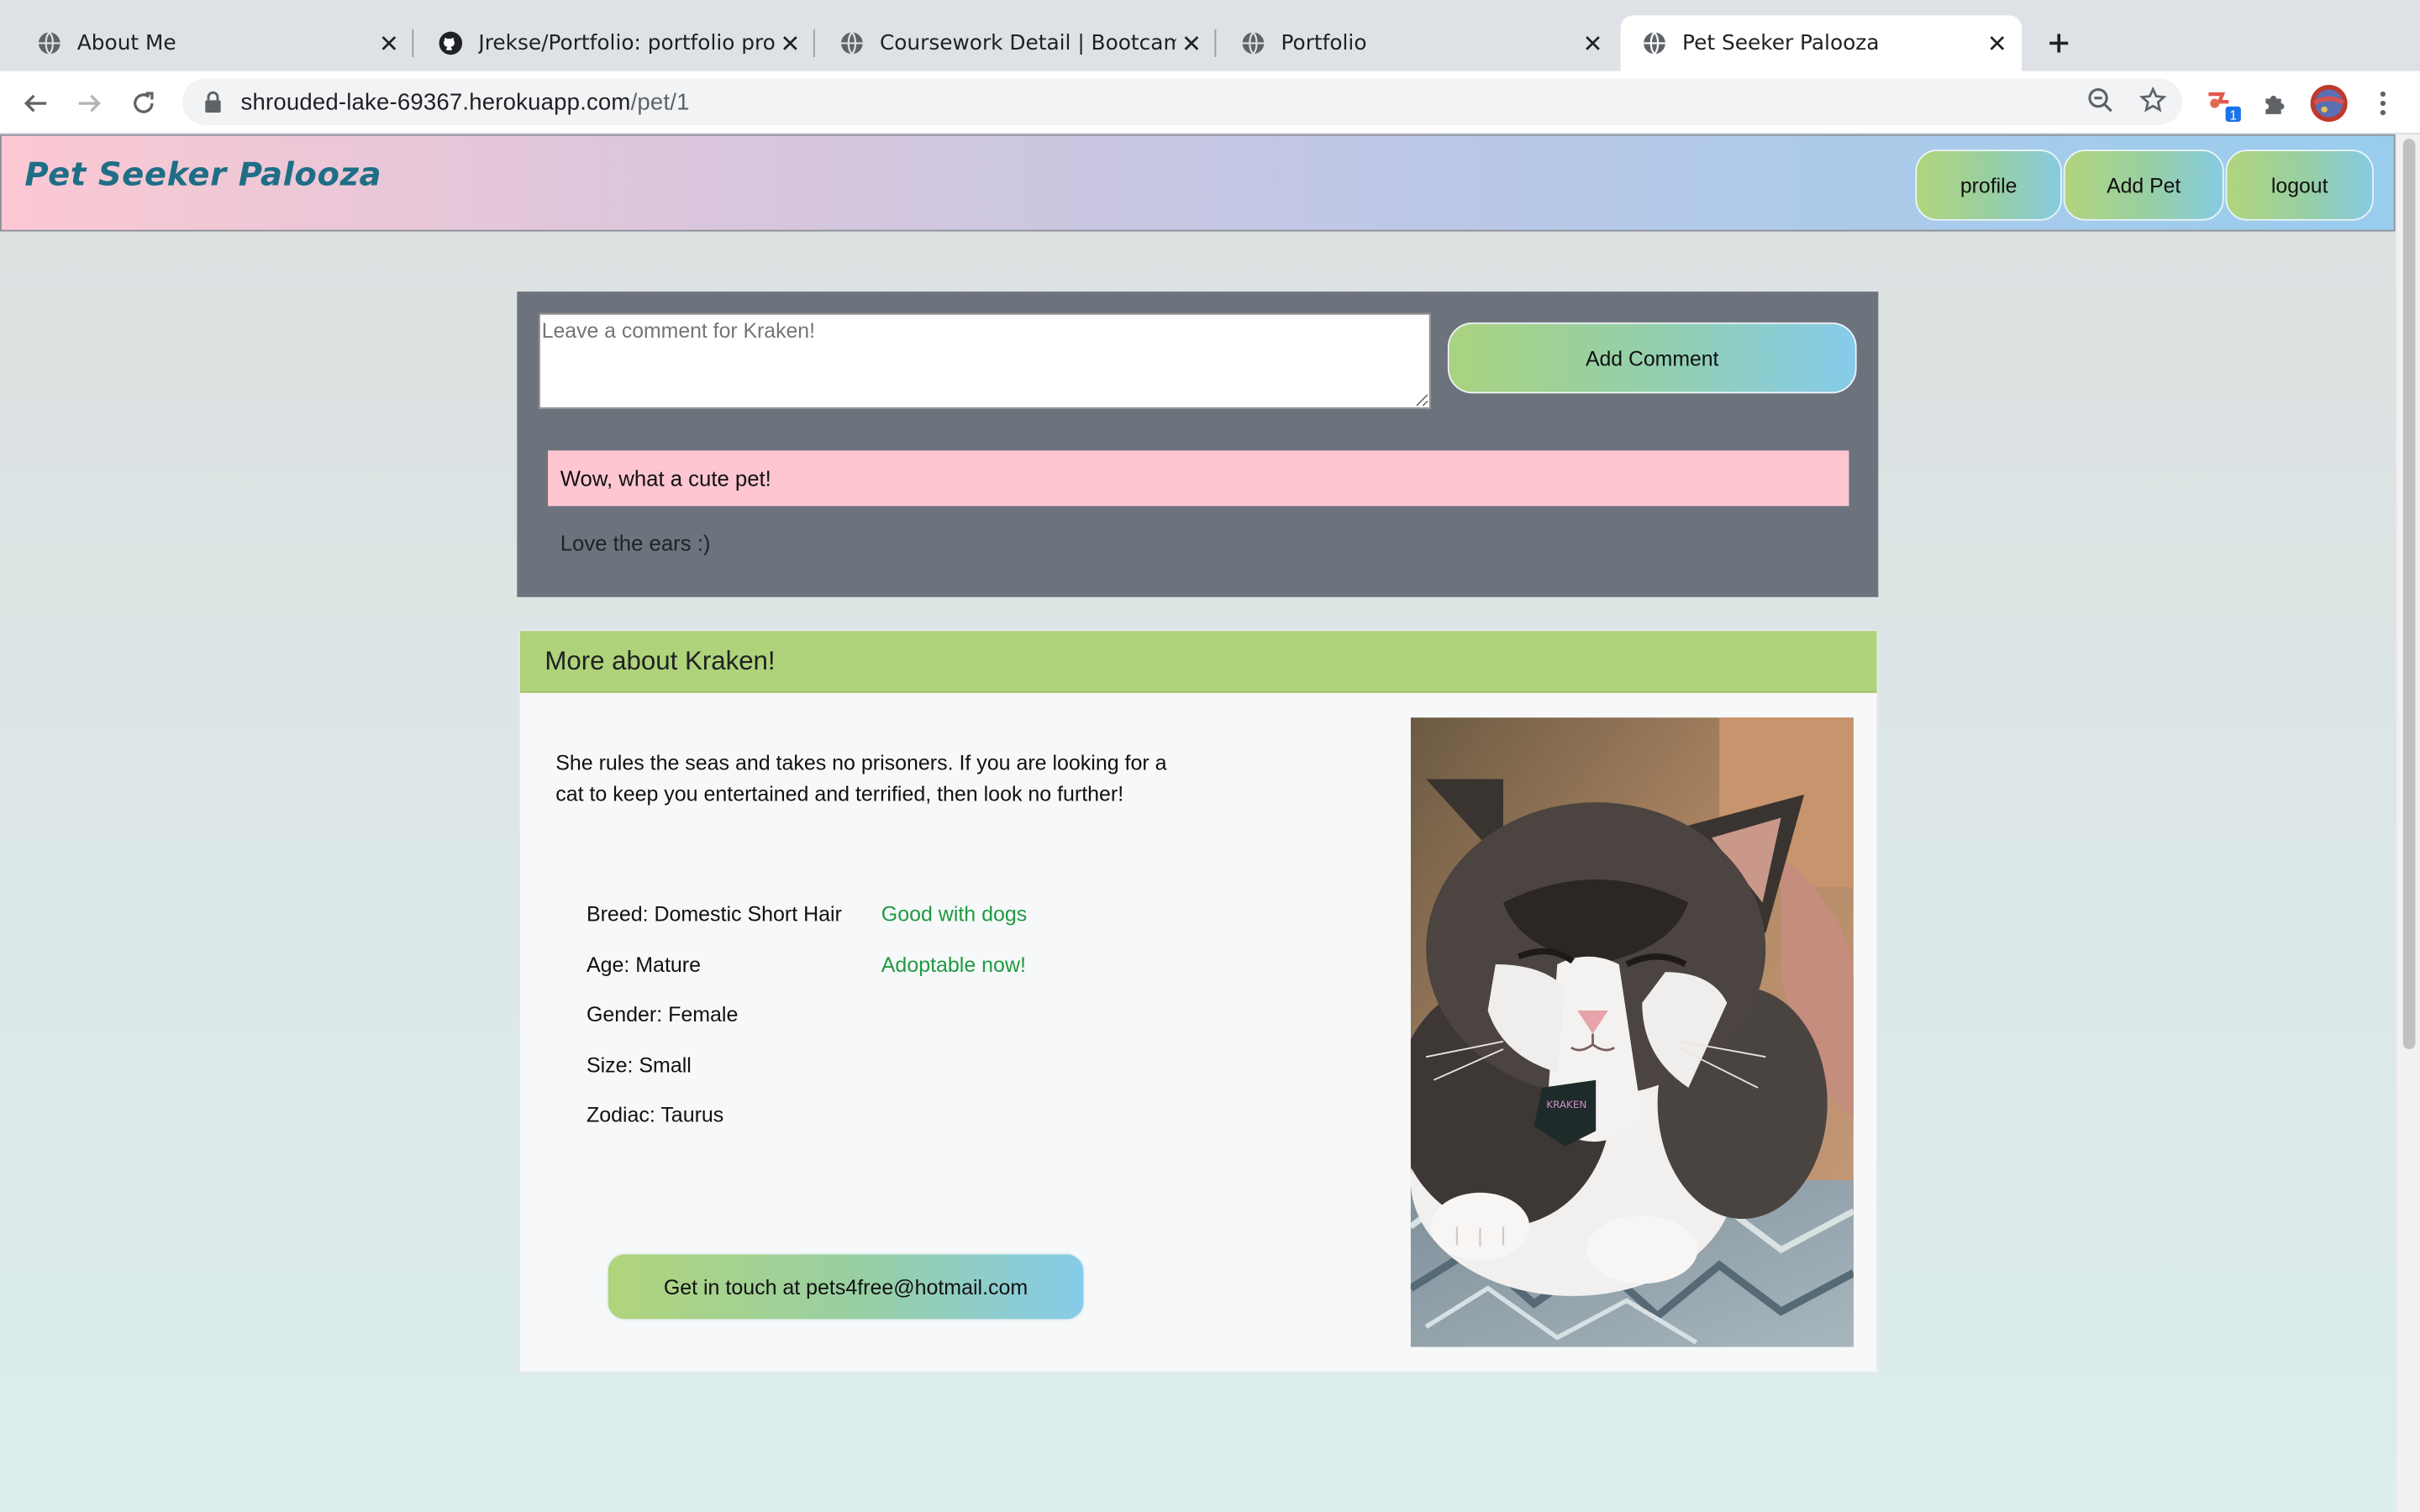  Describe the element at coordinates (2153, 103) in the screenshot. I see `bookmark-star-icon` at that location.